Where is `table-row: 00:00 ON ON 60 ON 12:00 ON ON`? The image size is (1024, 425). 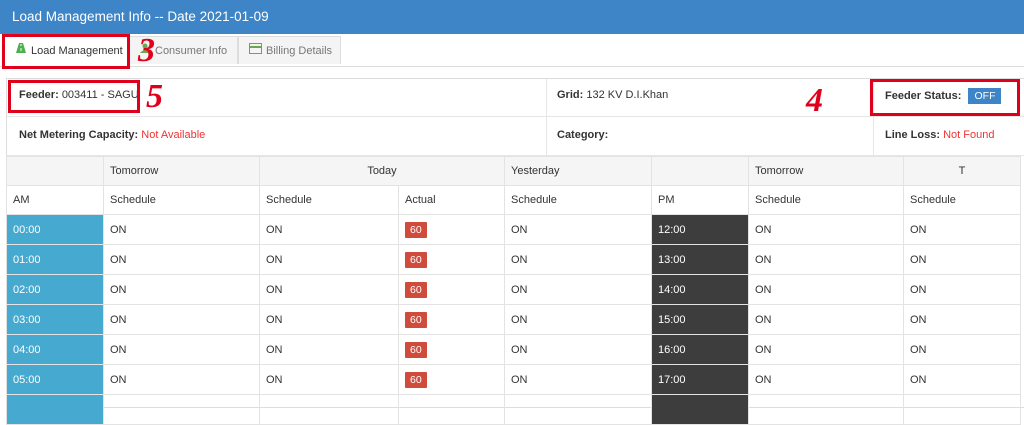
table-row: 00:00 ON ON 60 ON 12:00 ON ON is located at coordinates (513, 229).